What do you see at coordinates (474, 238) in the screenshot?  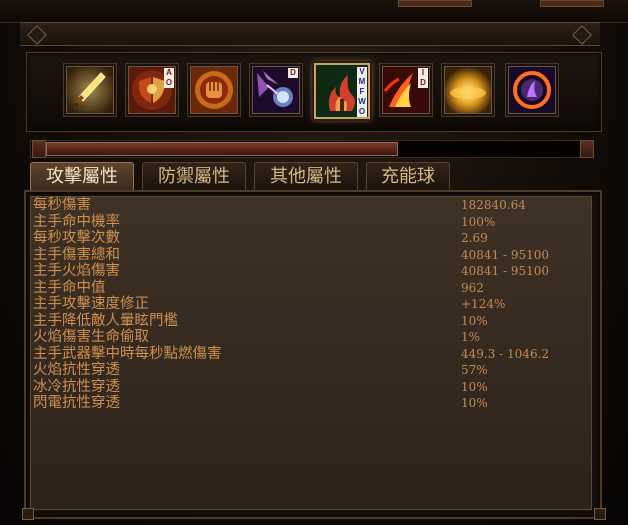 I see `stat-value: 2.69` at bounding box center [474, 238].